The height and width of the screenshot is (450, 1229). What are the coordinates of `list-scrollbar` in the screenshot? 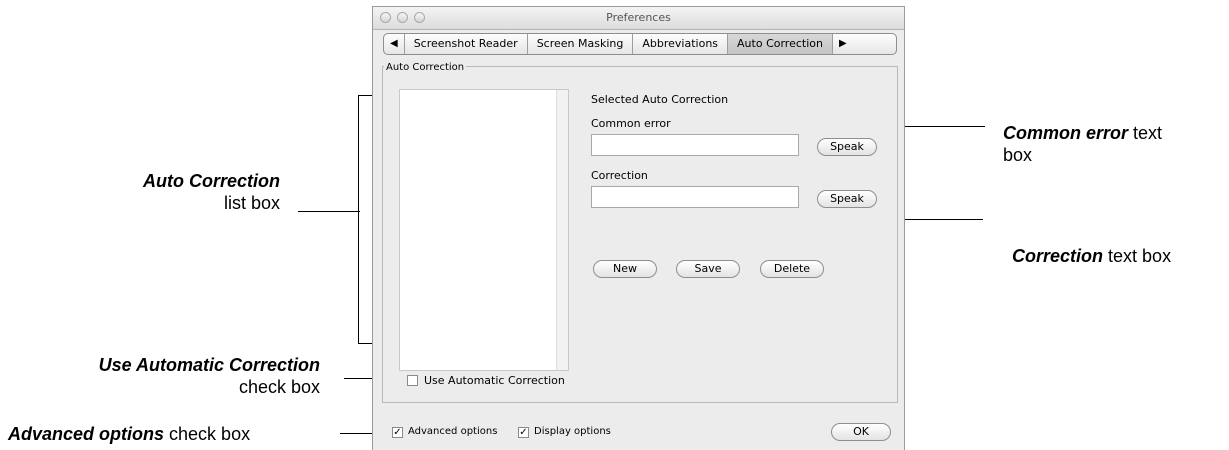 It's located at (562, 230).